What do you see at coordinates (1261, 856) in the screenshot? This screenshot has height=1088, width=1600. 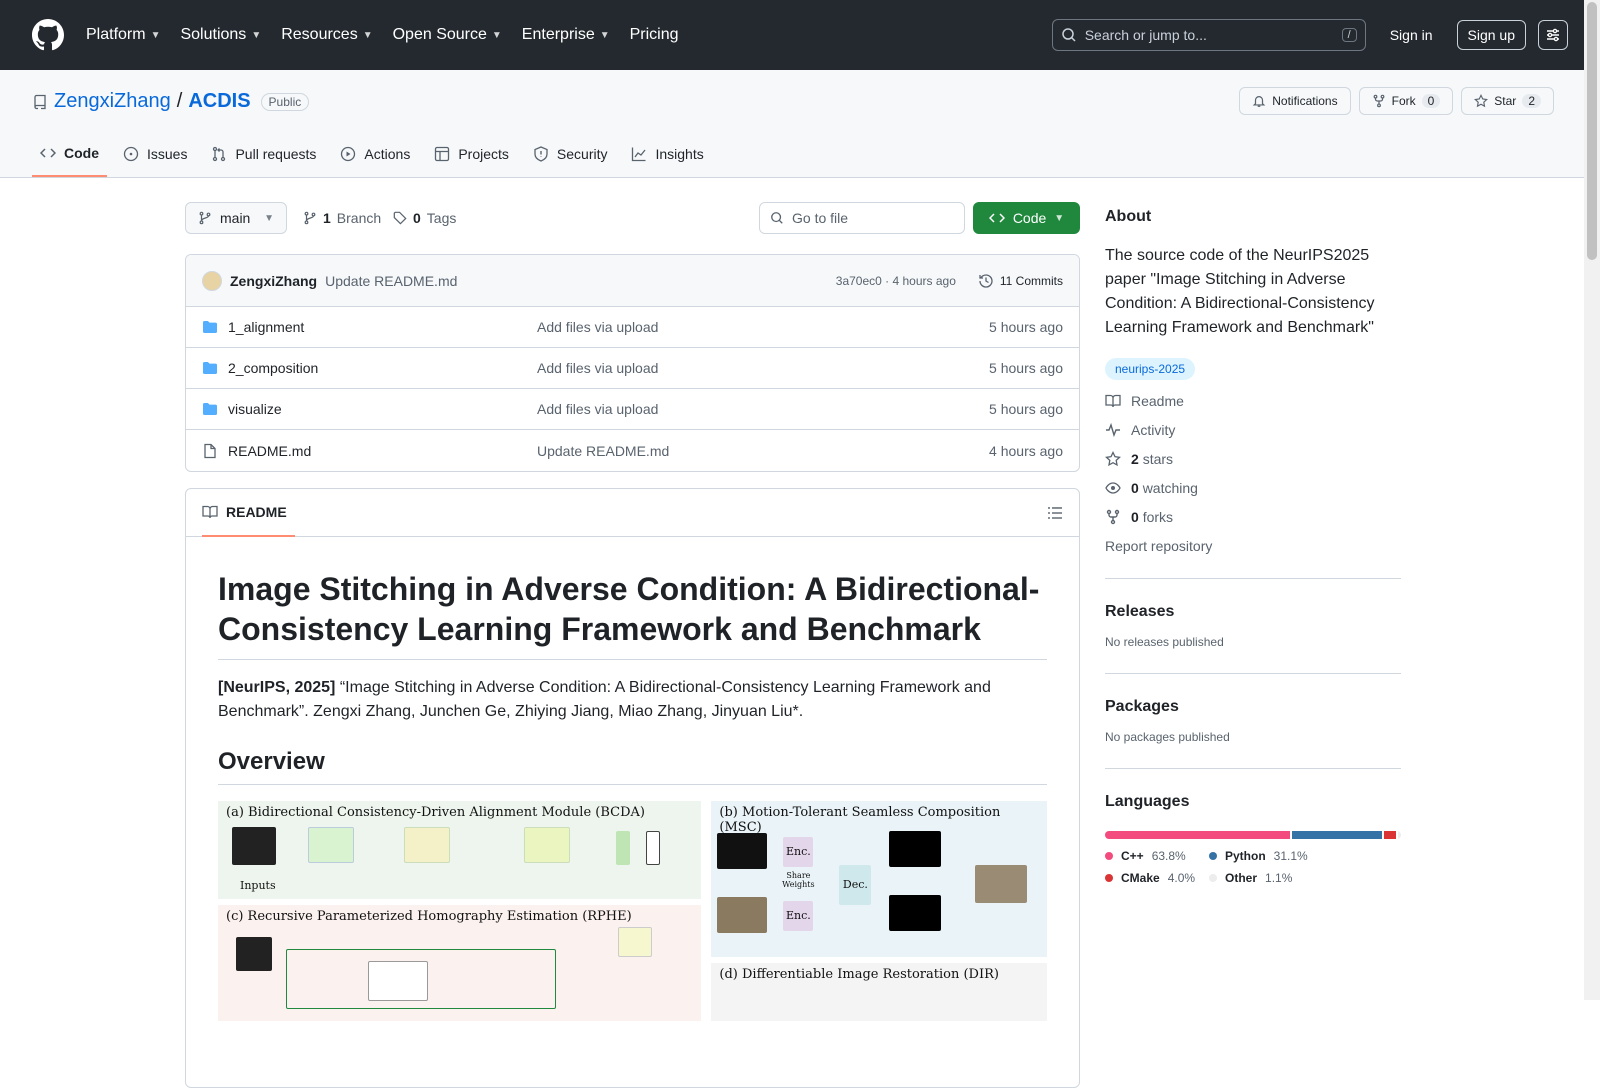 I see `language-item: Python 31.1%` at bounding box center [1261, 856].